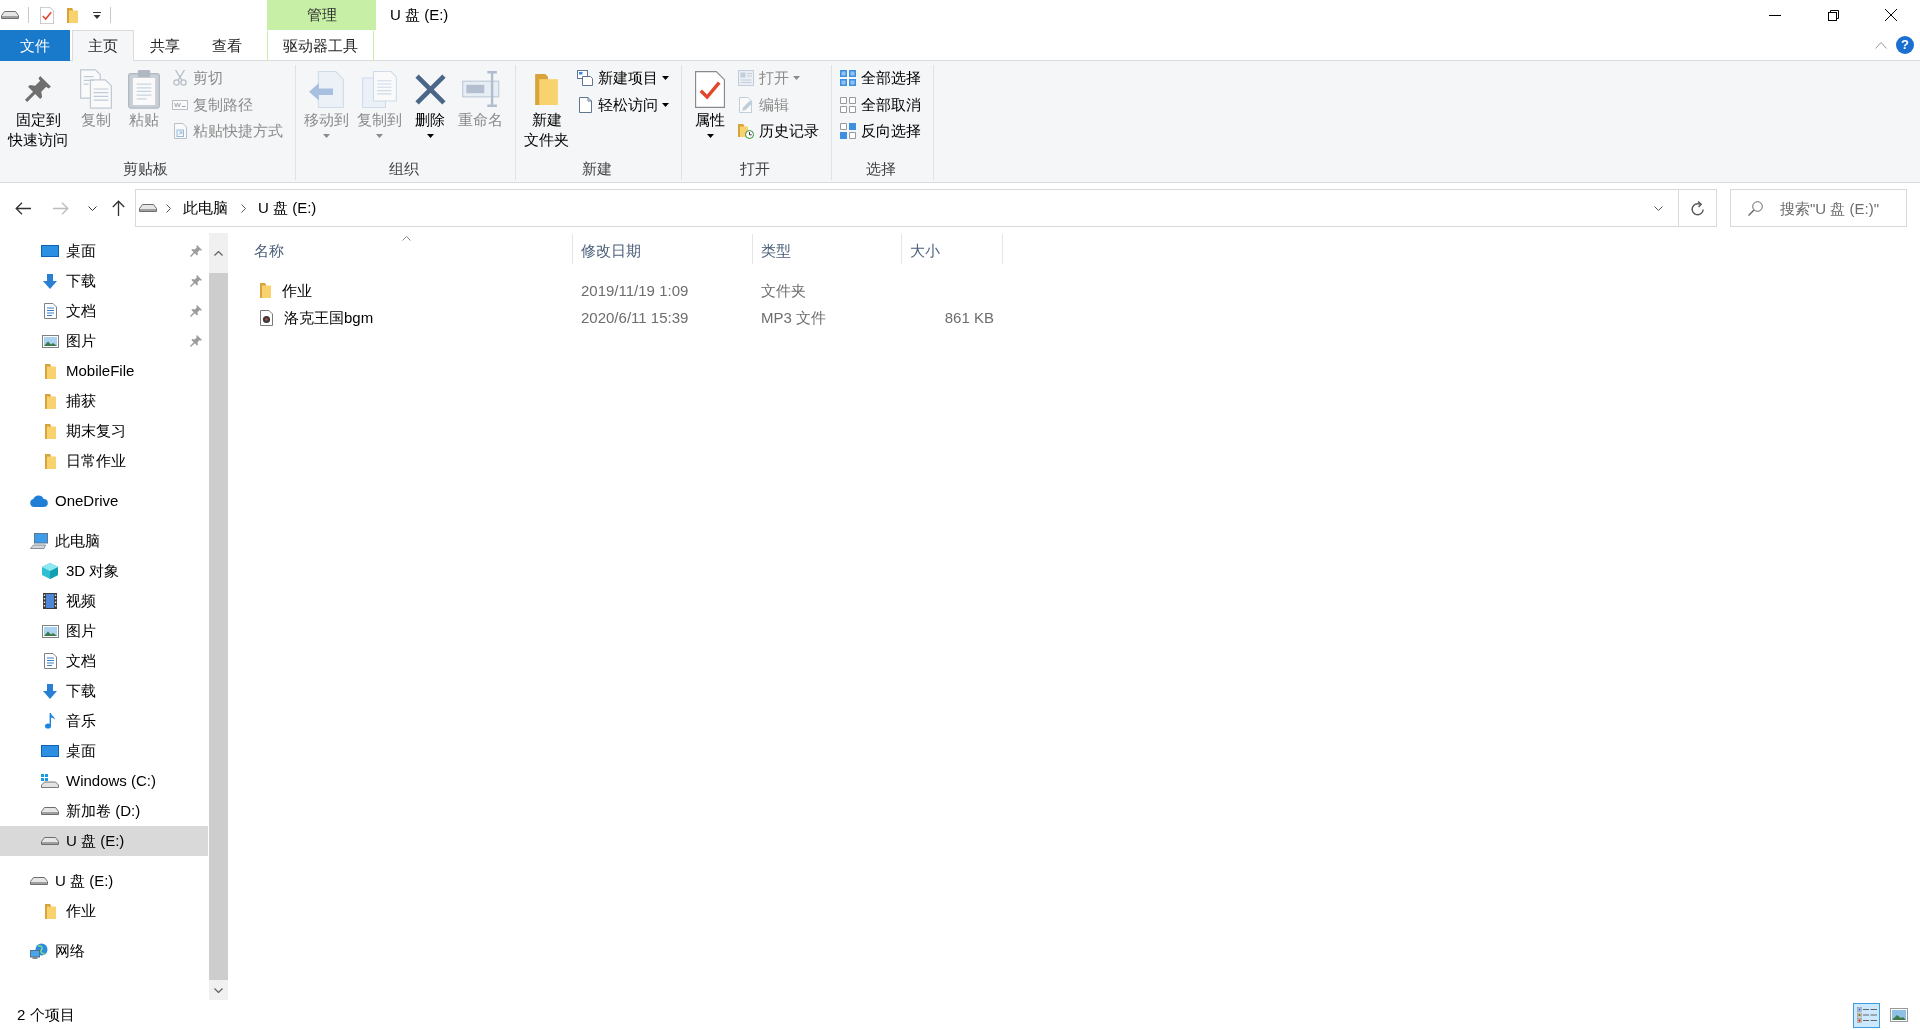 The width and height of the screenshot is (1920, 1030). I want to click on scroll-down-icon, so click(218, 990).